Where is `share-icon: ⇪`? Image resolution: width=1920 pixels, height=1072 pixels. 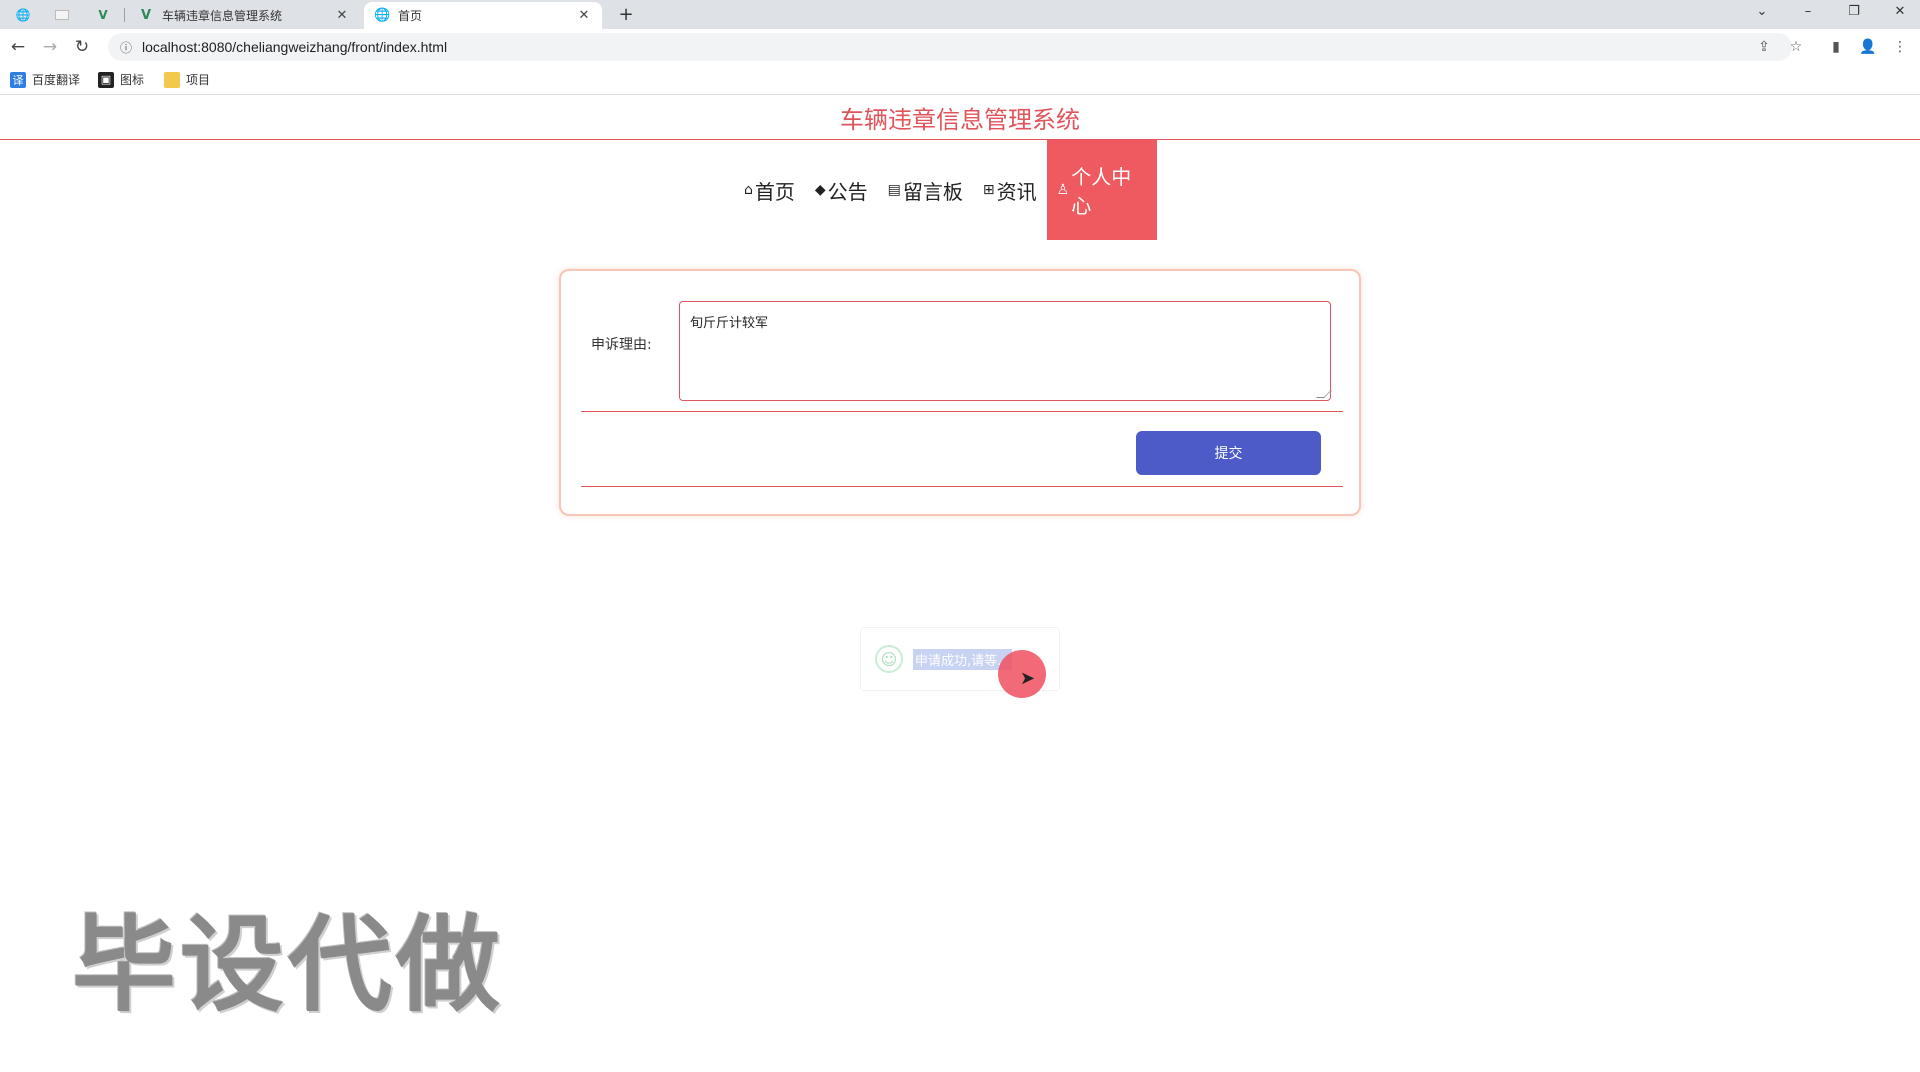 share-icon: ⇪ is located at coordinates (1764, 47).